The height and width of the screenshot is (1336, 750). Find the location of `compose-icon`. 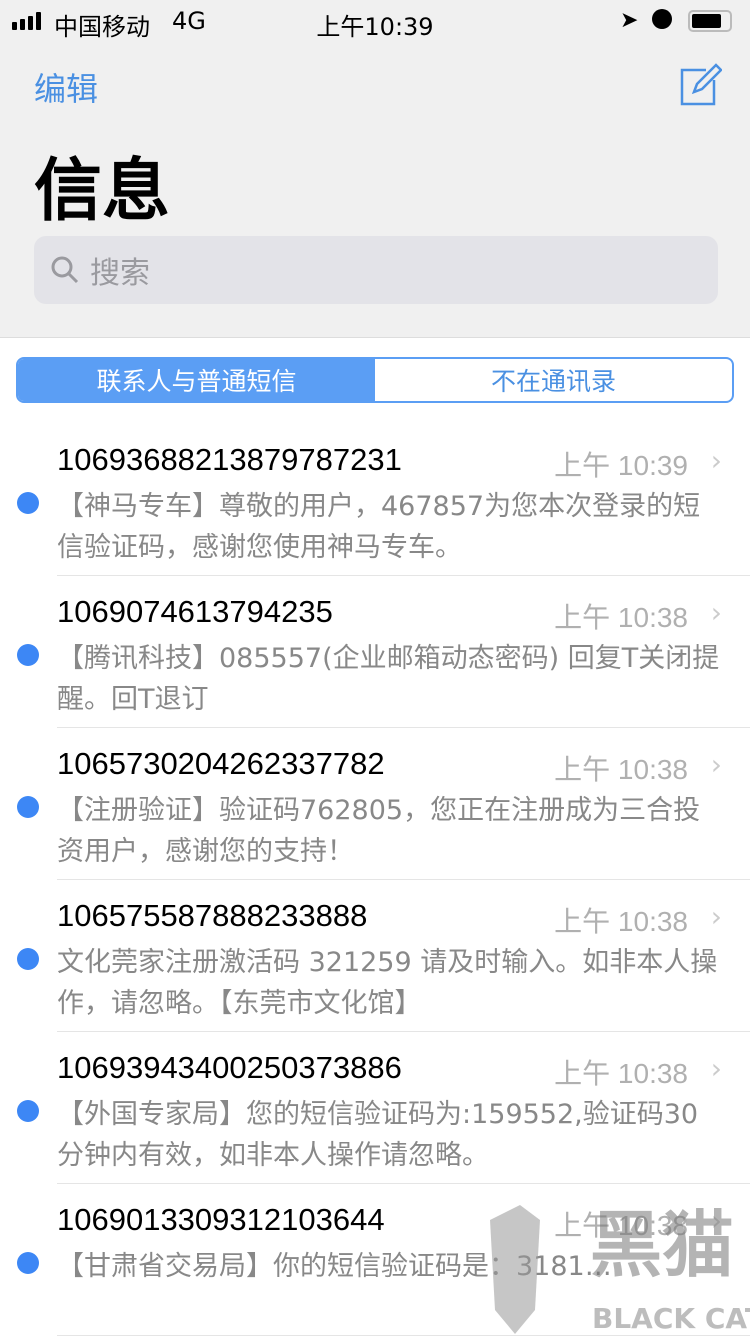

compose-icon is located at coordinates (701, 84).